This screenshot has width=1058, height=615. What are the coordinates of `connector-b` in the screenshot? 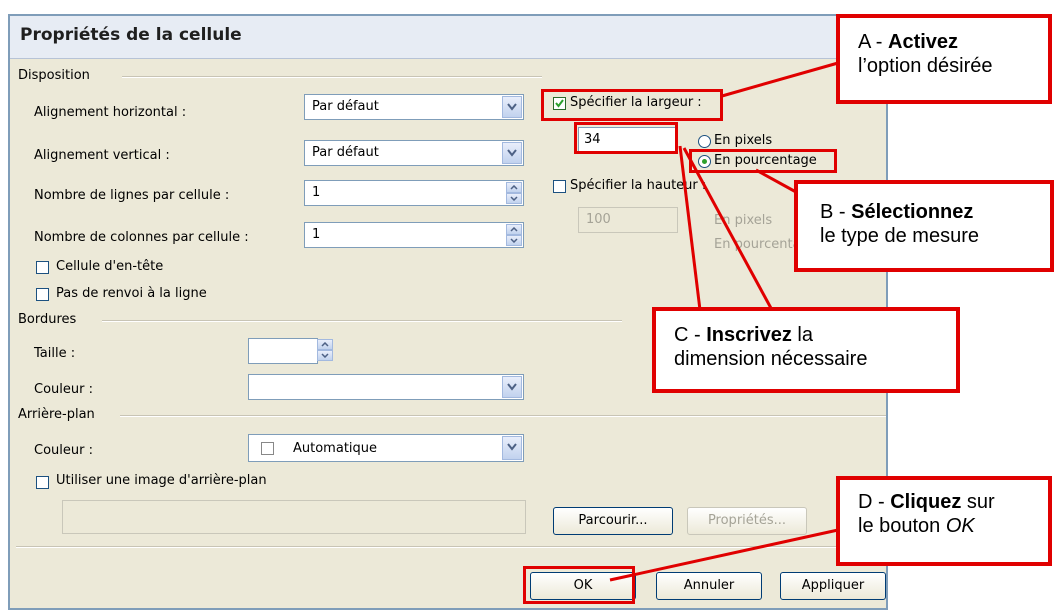 It's located at (776, 181).